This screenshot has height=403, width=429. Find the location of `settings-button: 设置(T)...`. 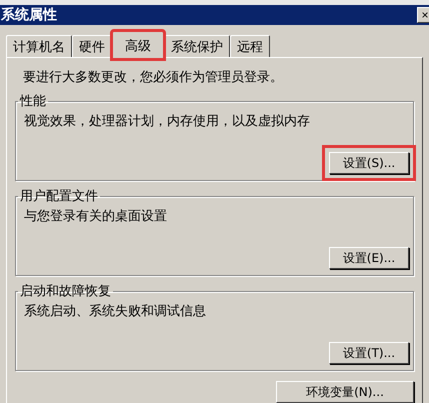

settings-button: 设置(T)... is located at coordinates (369, 353).